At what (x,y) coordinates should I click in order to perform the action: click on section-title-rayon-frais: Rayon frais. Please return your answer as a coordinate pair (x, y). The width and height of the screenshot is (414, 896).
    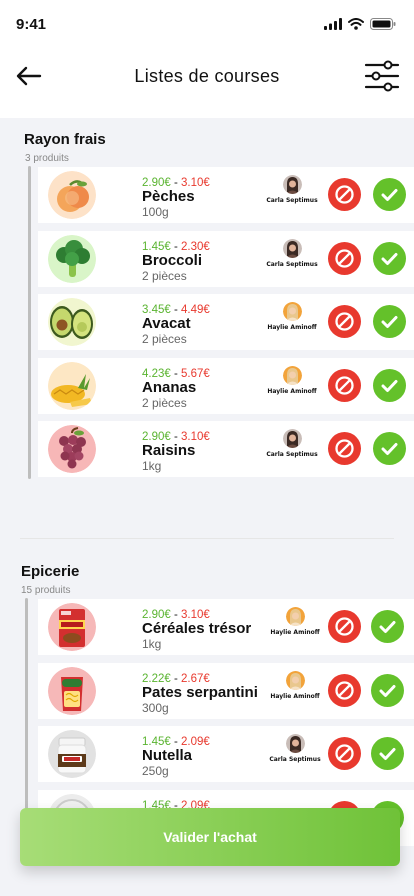
    Looking at the image, I should click on (65, 139).